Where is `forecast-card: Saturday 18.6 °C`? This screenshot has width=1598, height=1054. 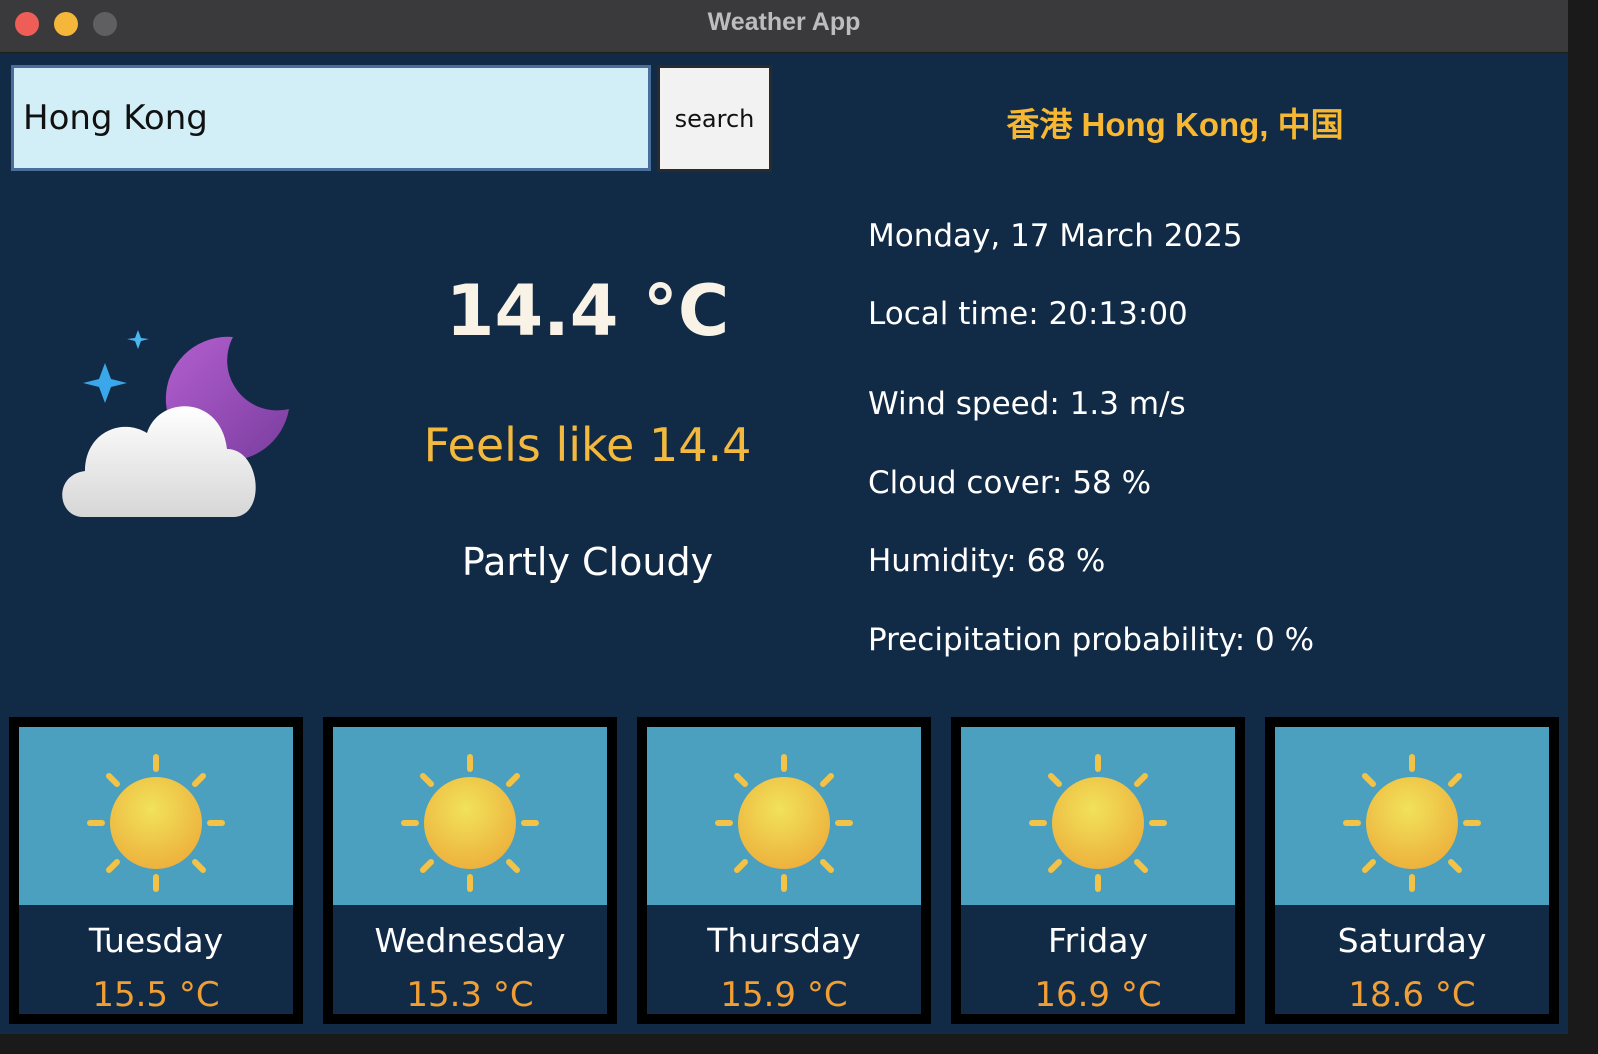 forecast-card: Saturday 18.6 °C is located at coordinates (1412, 870).